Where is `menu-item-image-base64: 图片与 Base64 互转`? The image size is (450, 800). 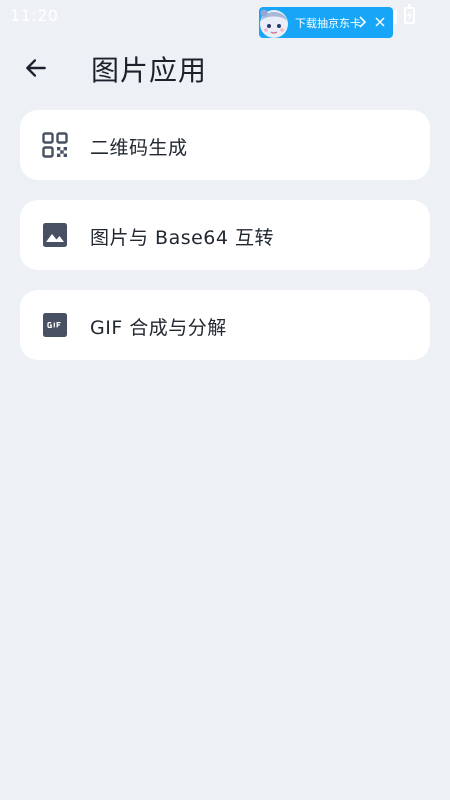
menu-item-image-base64: 图片与 Base64 互转 is located at coordinates (225, 235).